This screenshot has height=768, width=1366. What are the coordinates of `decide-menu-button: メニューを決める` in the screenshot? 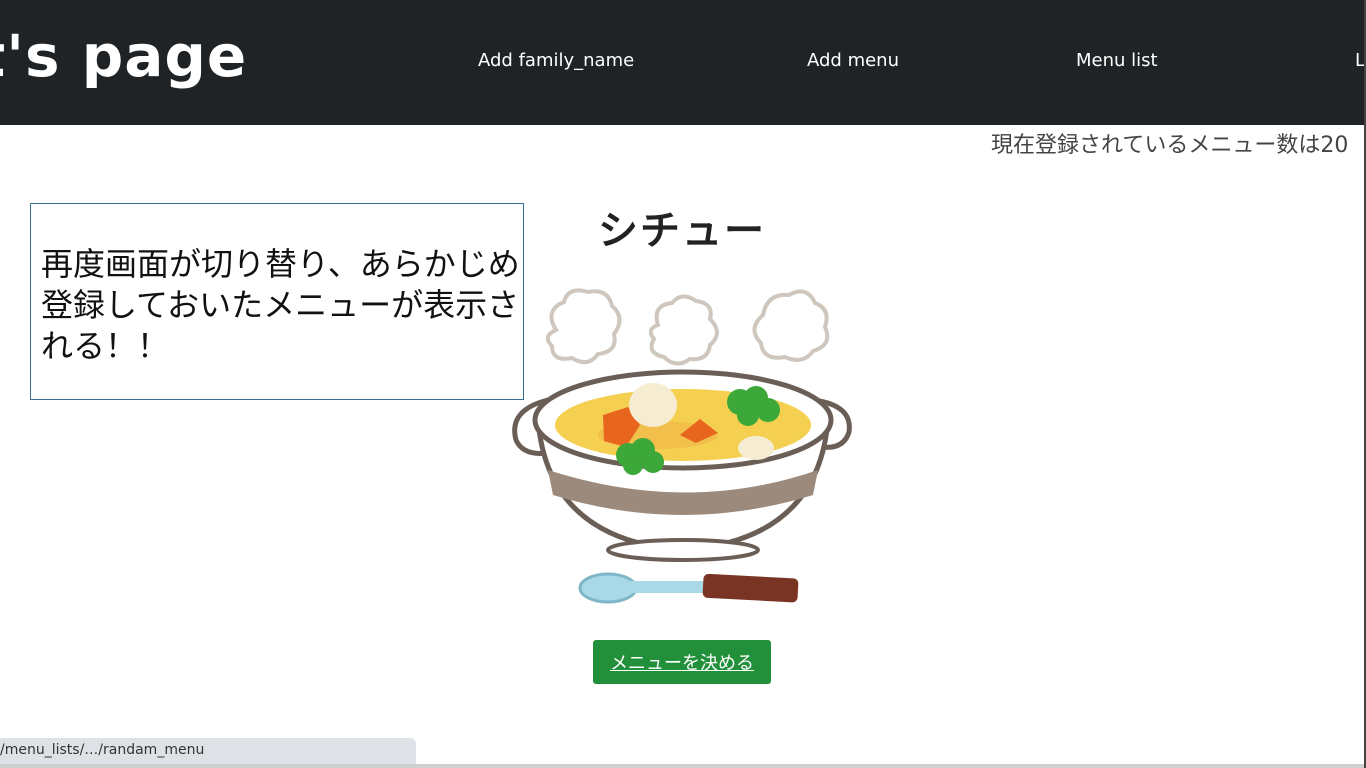 It's located at (682, 662).